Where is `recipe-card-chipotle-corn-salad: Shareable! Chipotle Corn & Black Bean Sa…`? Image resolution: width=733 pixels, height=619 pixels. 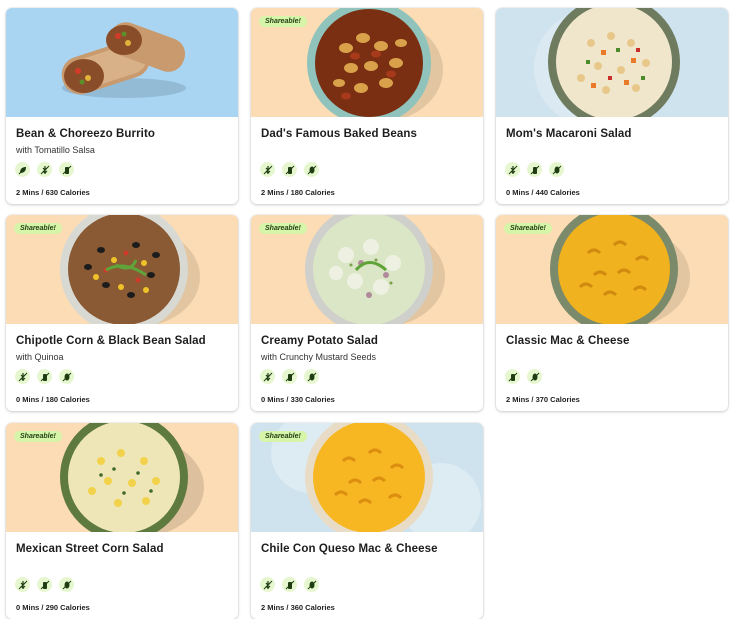 recipe-card-chipotle-corn-salad: Shareable! Chipotle Corn & Black Bean Sa… is located at coordinates (122, 313).